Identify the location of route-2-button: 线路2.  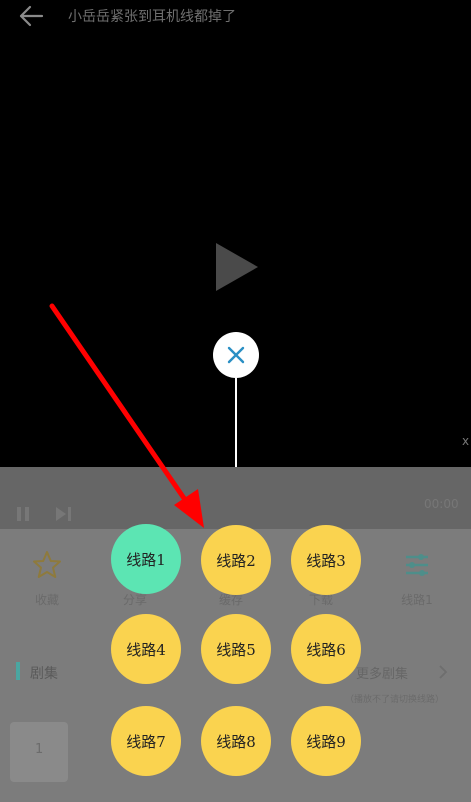
(236, 560).